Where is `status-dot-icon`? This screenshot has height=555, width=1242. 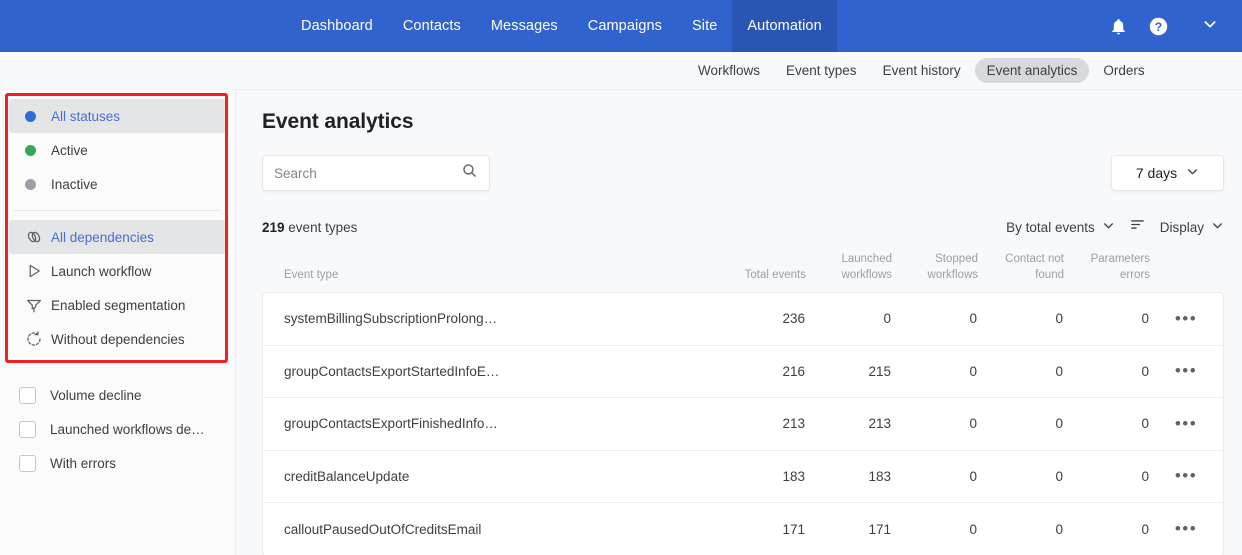
status-dot-icon is located at coordinates (38, 116).